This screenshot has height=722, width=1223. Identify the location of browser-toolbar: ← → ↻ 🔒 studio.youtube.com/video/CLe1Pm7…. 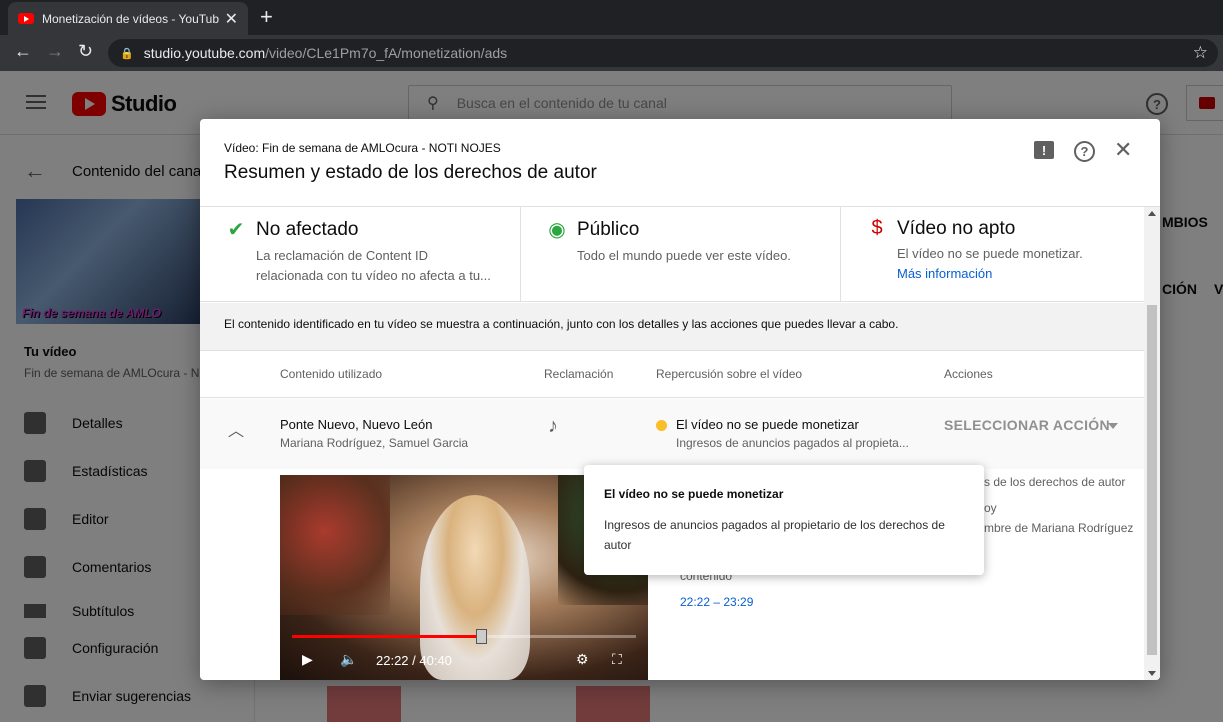
(611, 53).